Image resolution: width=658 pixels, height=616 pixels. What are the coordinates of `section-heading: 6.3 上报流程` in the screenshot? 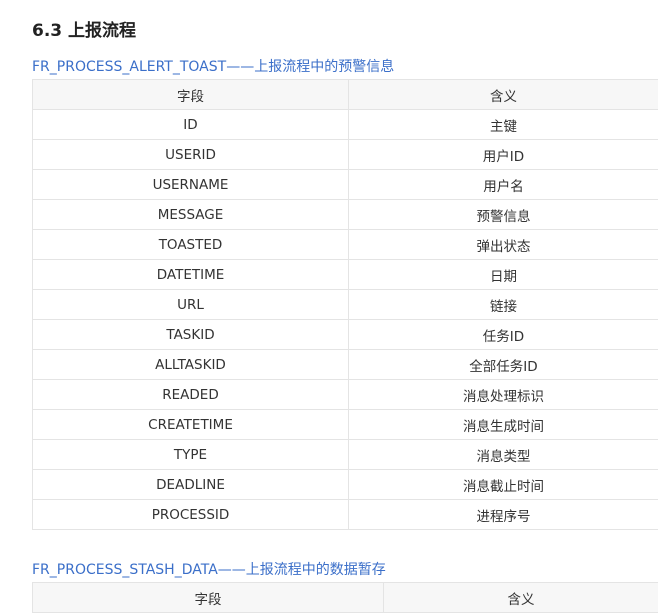 It's located at (84, 31).